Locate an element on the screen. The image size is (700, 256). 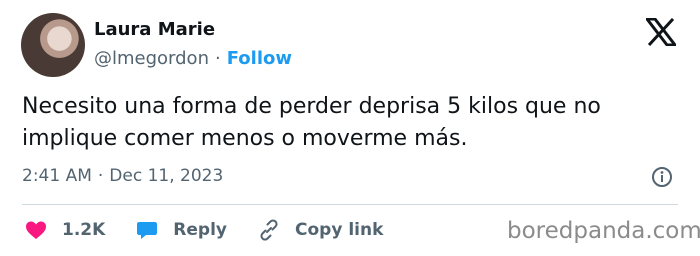
copy-link-button: Copy link is located at coordinates (320, 230).